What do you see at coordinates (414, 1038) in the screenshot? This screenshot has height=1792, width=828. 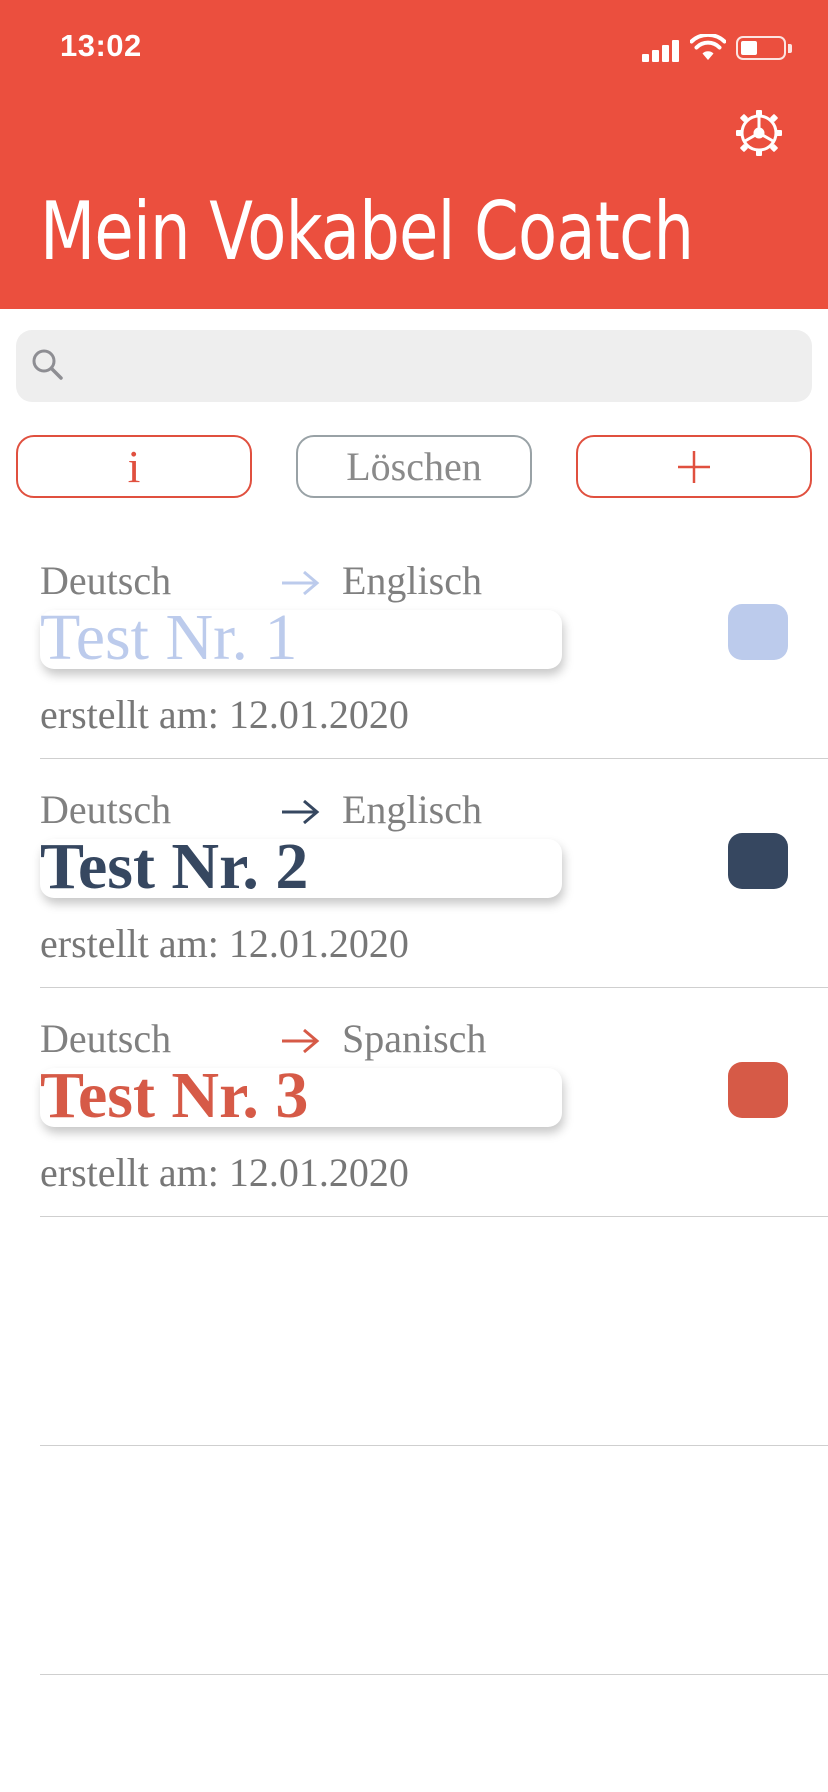 I see `target-language: Spanisch` at bounding box center [414, 1038].